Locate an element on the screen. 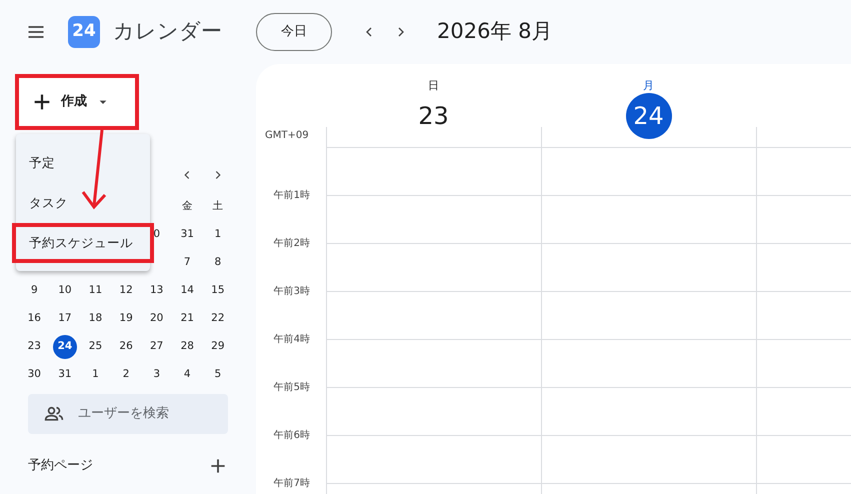 Image resolution: width=851 pixels, height=494 pixels. date-cell: 26 is located at coordinates (126, 347).